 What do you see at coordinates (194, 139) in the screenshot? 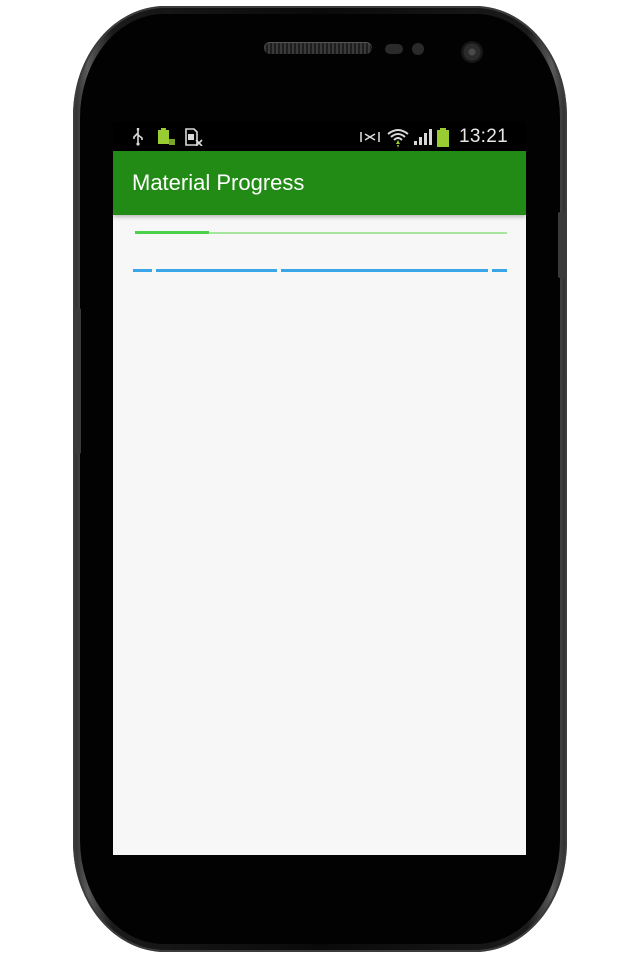
I see `sim-card-icon` at bounding box center [194, 139].